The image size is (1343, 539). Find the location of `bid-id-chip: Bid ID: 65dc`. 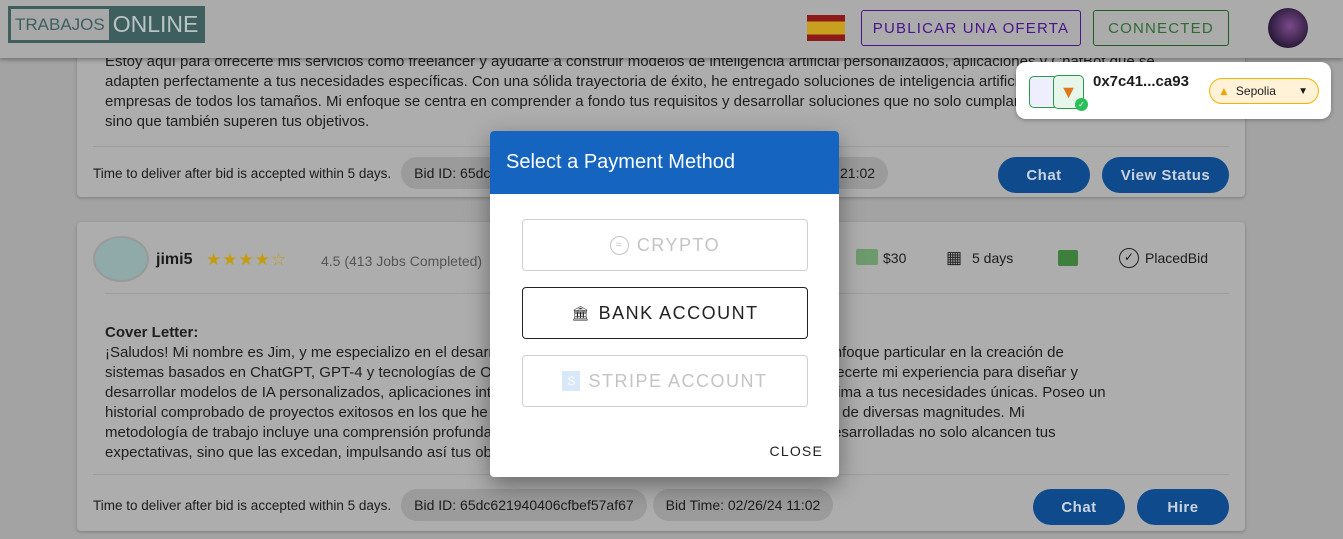

bid-id-chip: Bid ID: 65dc is located at coordinates (452, 173).